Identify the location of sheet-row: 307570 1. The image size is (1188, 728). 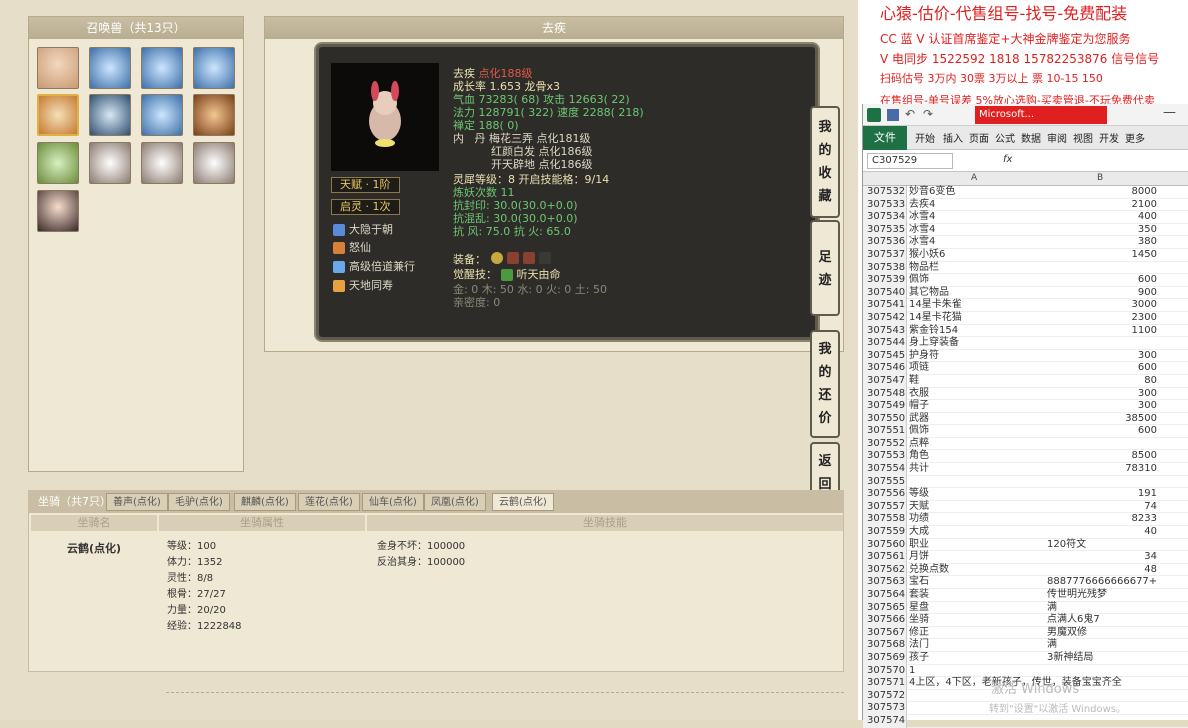
(1025, 671).